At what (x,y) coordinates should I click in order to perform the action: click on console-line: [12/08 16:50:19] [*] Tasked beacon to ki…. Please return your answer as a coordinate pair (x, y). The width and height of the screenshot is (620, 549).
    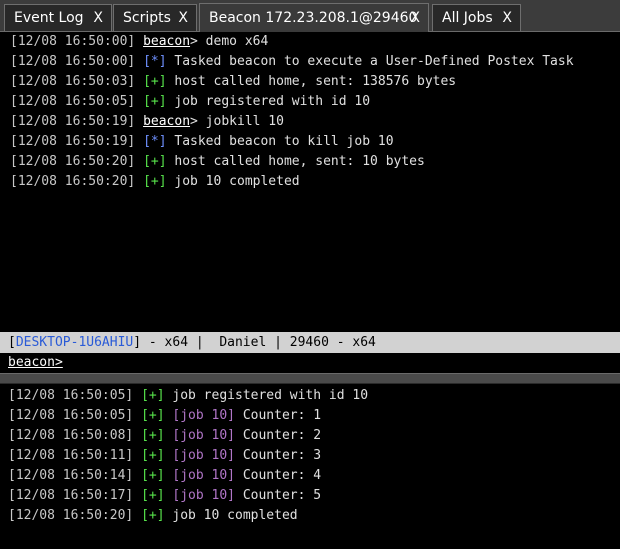
    Looking at the image, I should click on (202, 142).